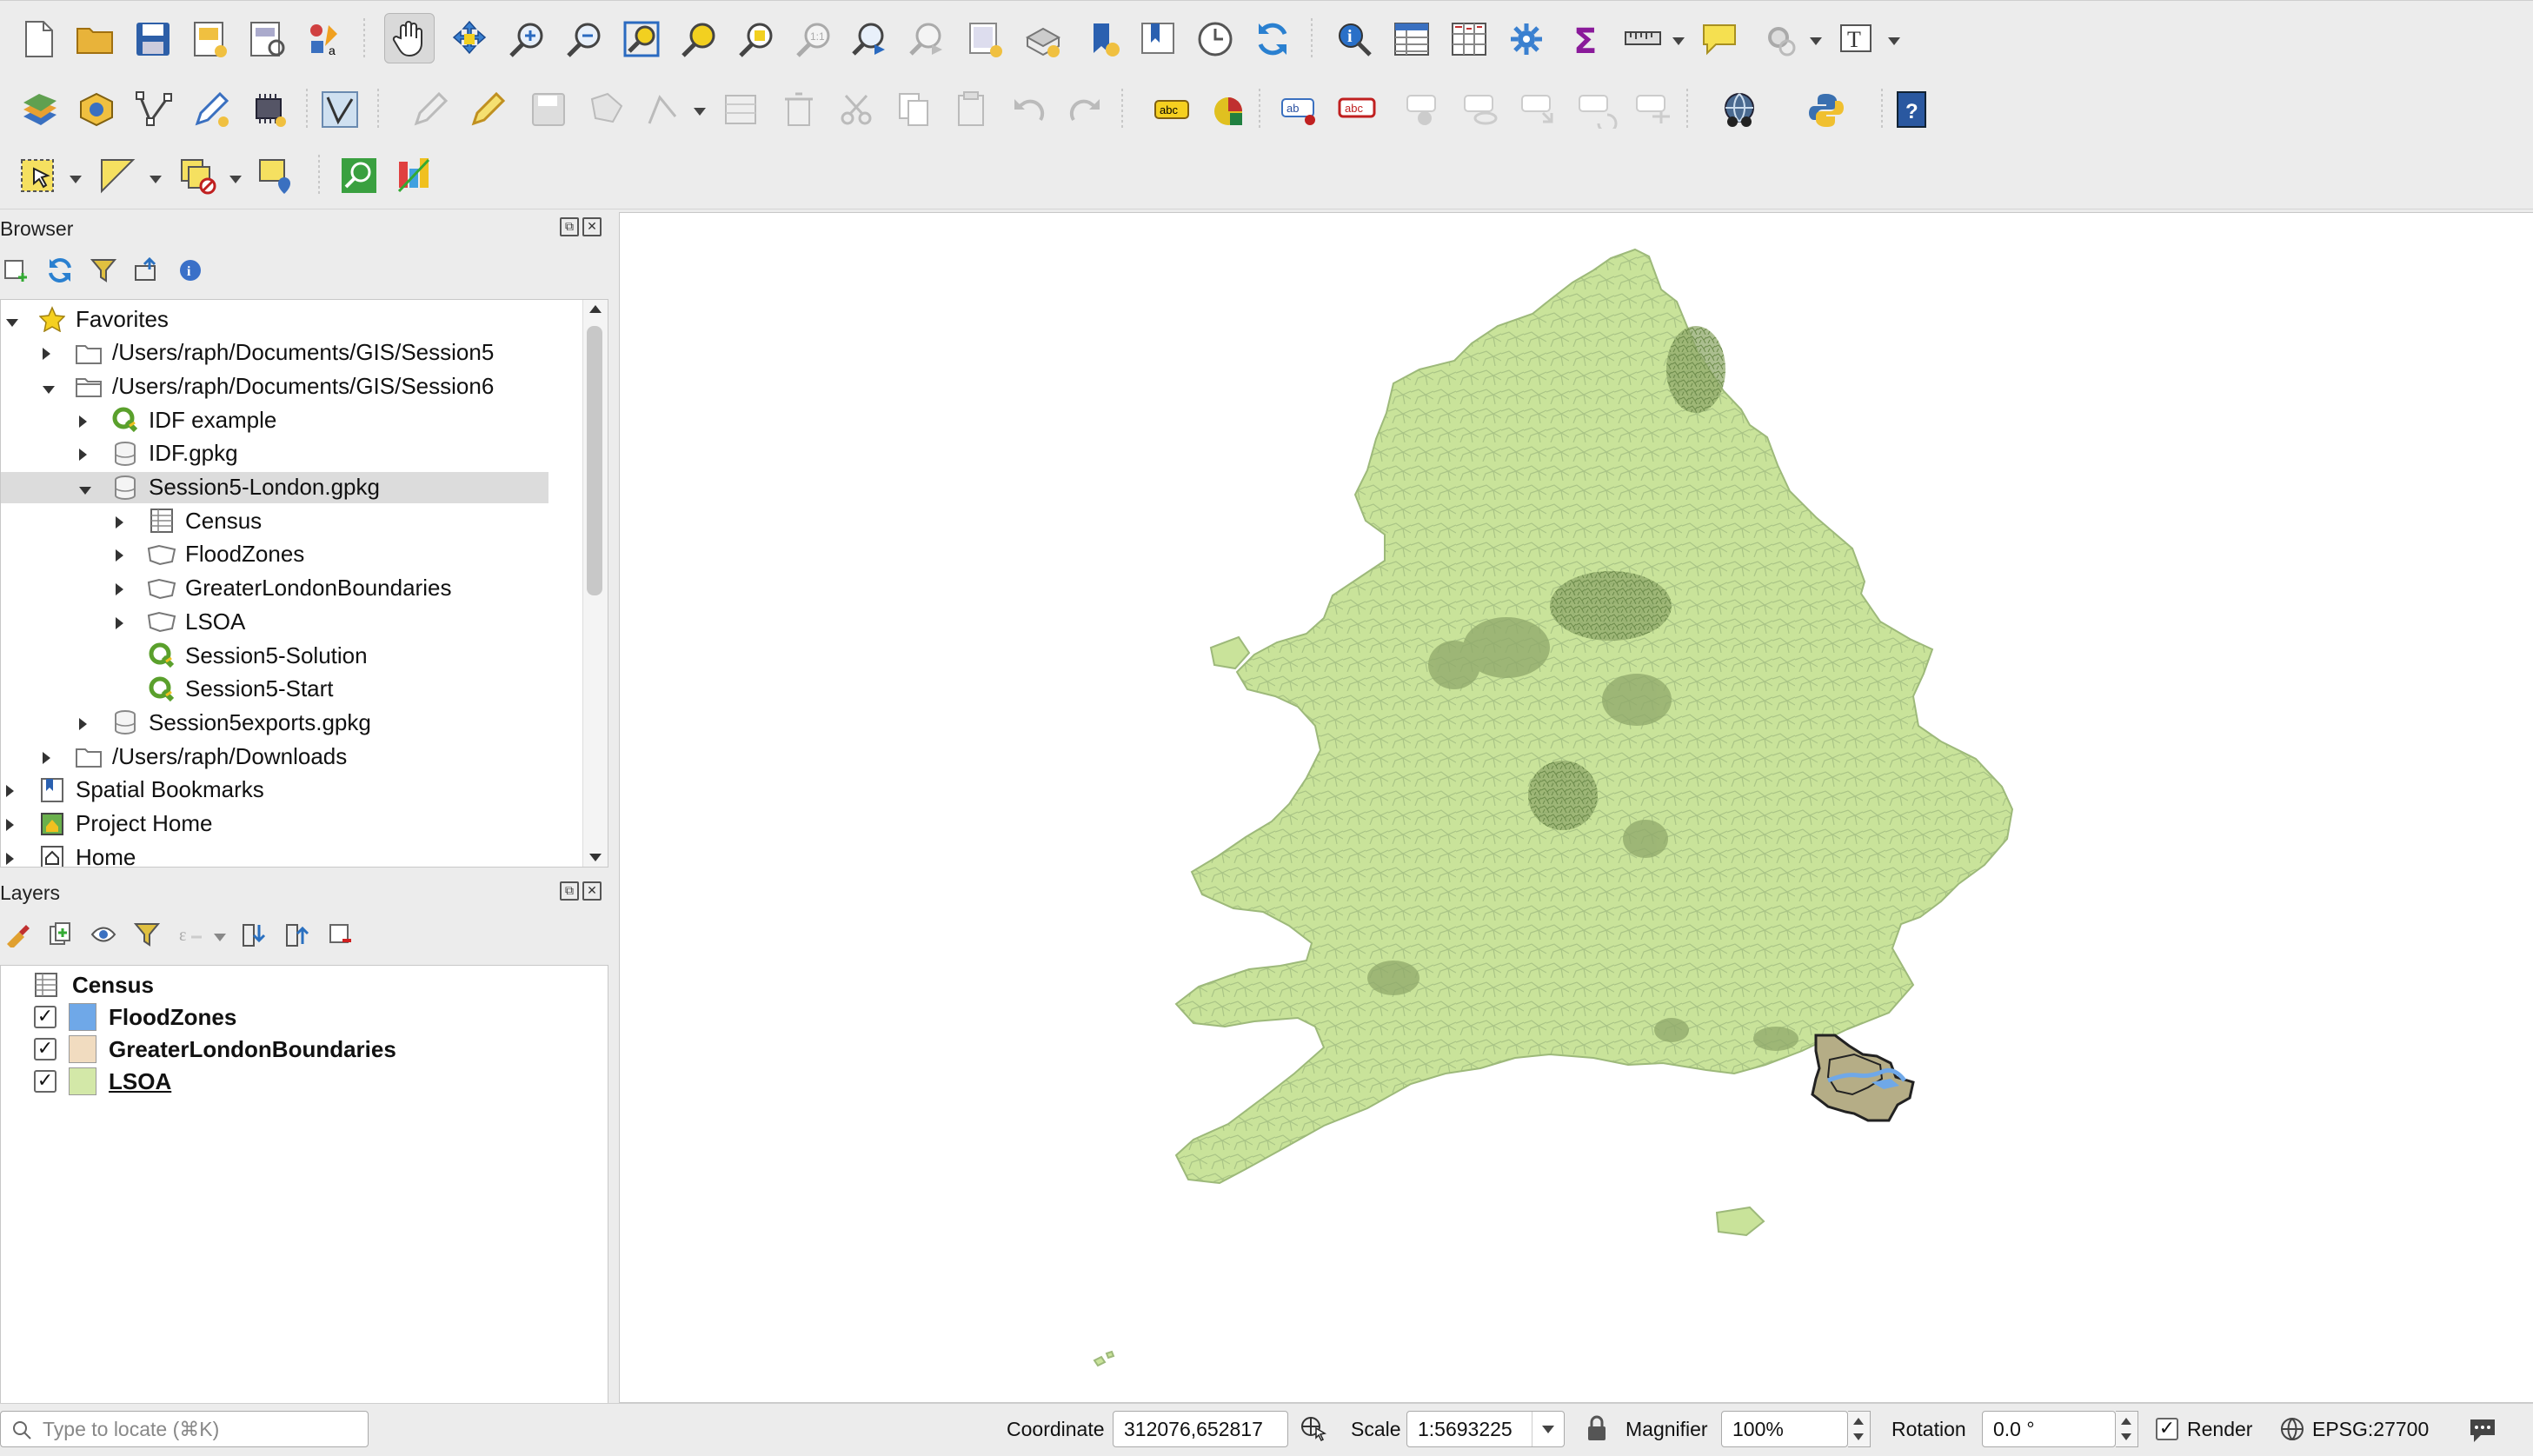 Image resolution: width=2533 pixels, height=1456 pixels. What do you see at coordinates (38, 39) in the screenshot?
I see `new-project-icon` at bounding box center [38, 39].